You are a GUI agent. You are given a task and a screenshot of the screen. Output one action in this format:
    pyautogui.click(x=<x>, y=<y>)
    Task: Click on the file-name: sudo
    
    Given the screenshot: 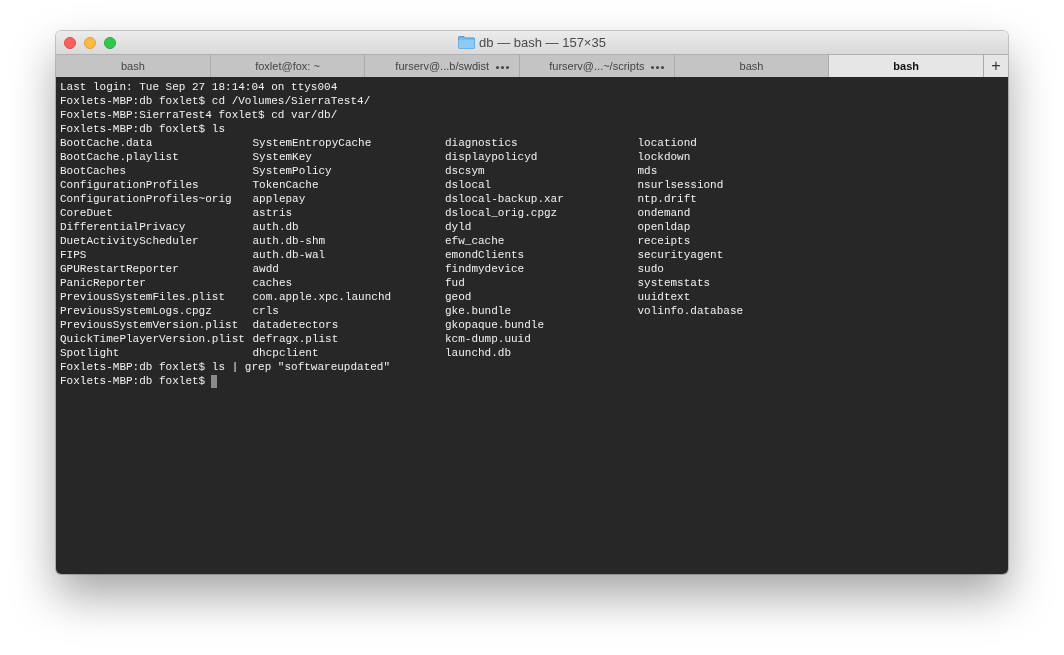 What is the action you would take?
    pyautogui.click(x=650, y=269)
    